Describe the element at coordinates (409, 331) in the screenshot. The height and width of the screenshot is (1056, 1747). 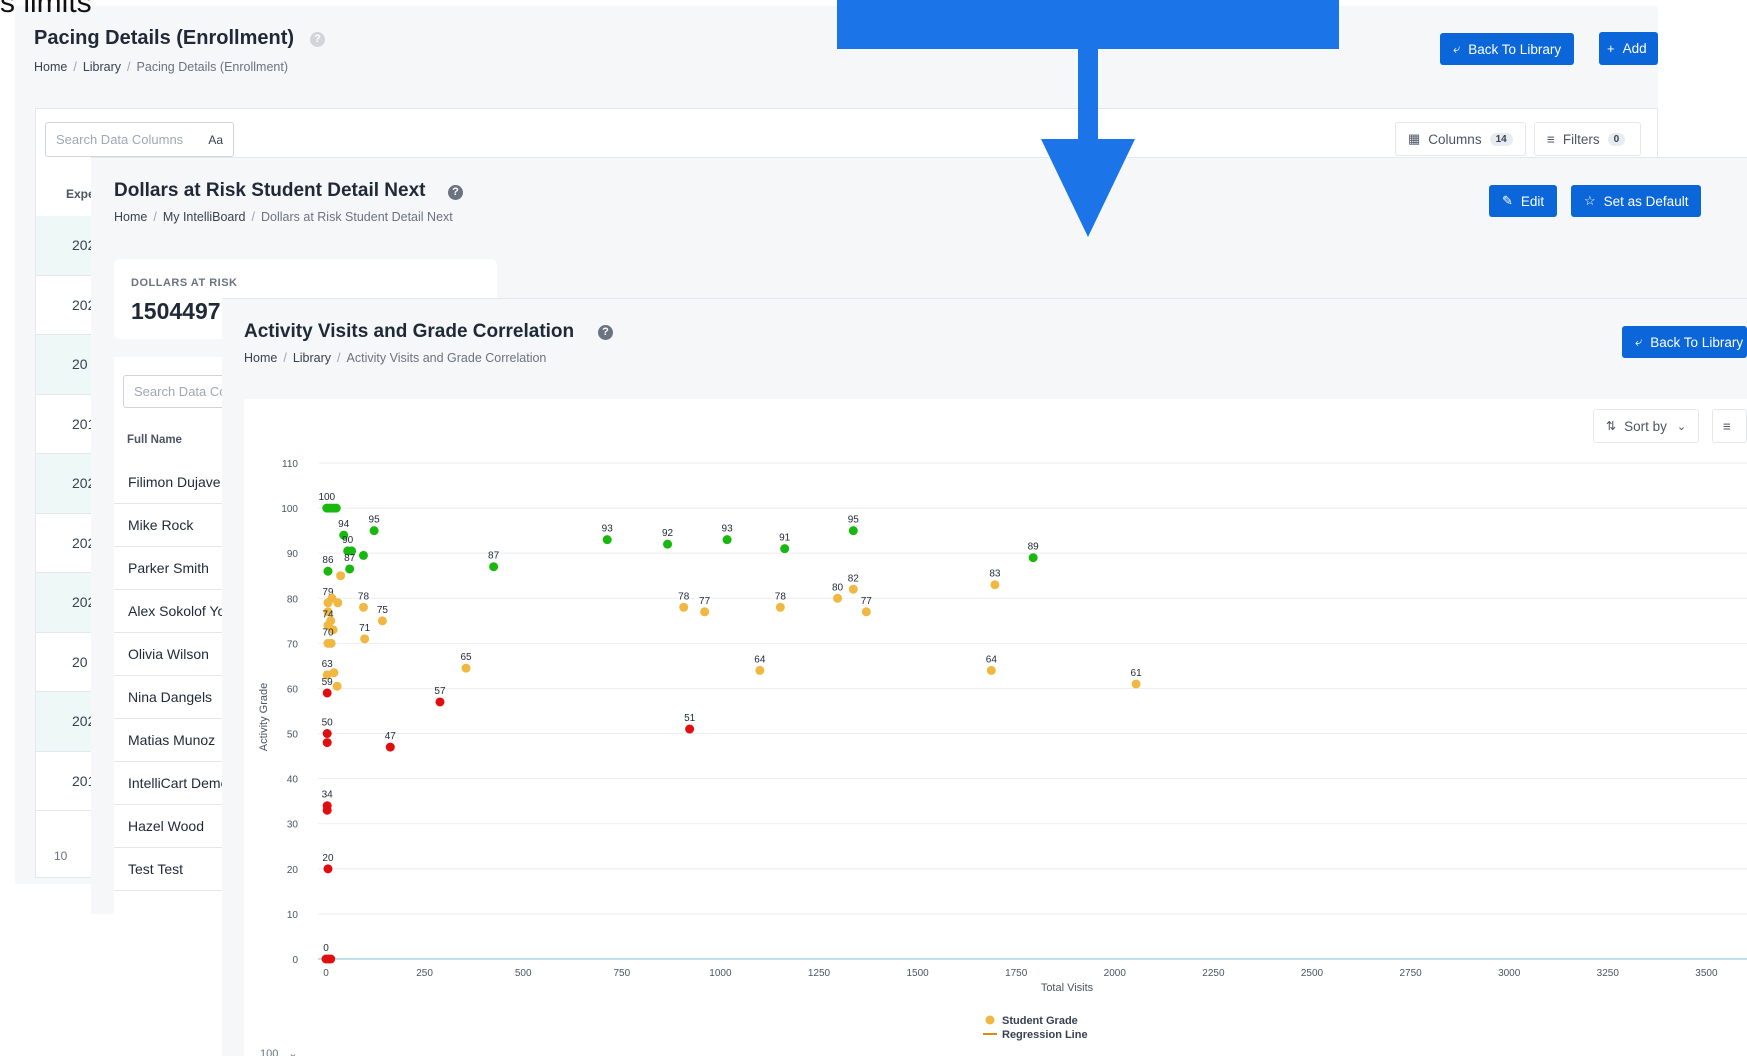
I see `page-title-activity: Activity Visits and Grade Correlation` at that location.